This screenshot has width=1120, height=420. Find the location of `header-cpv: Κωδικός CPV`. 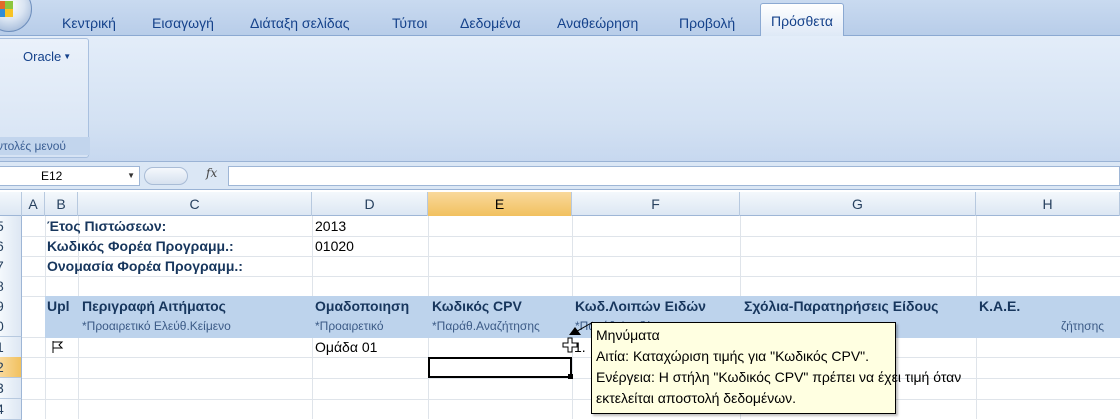

header-cpv: Κωδικός CPV is located at coordinates (477, 306).